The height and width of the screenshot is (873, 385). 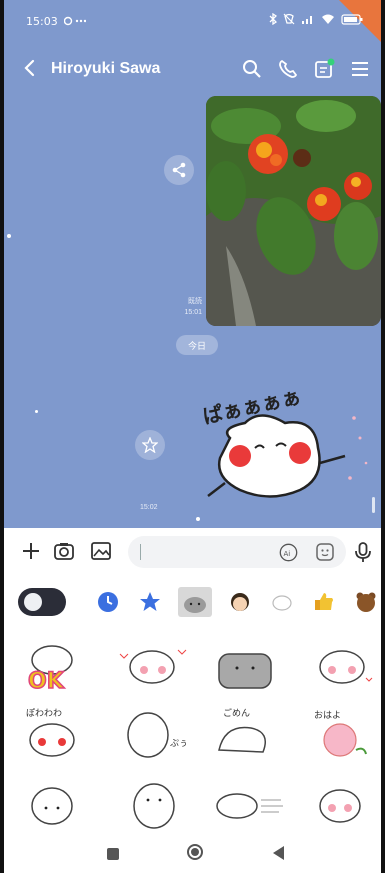 I want to click on sticker-cell: ごめん, so click(x=248, y=735).